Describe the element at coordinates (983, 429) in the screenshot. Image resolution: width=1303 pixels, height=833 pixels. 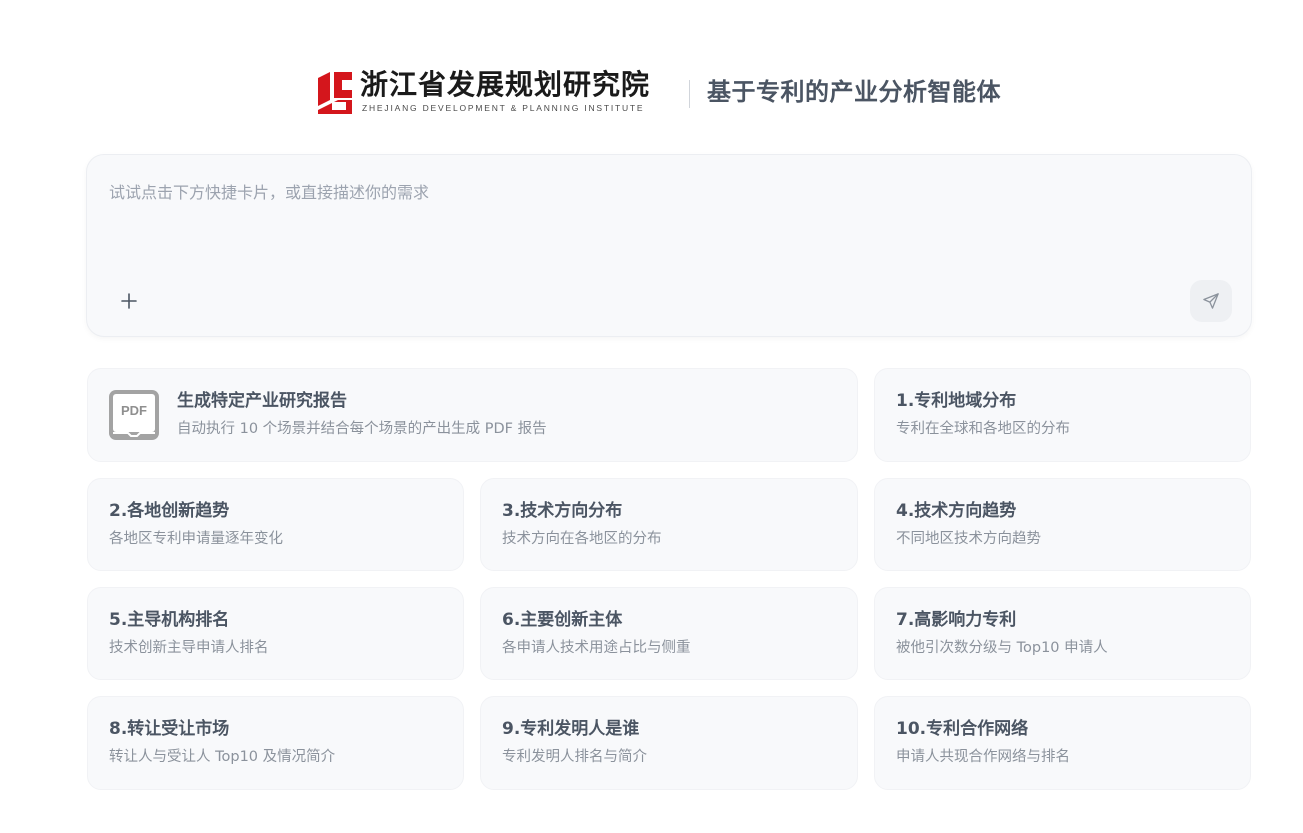
I see `card-desc: 专利在全球和各地区的分布` at that location.